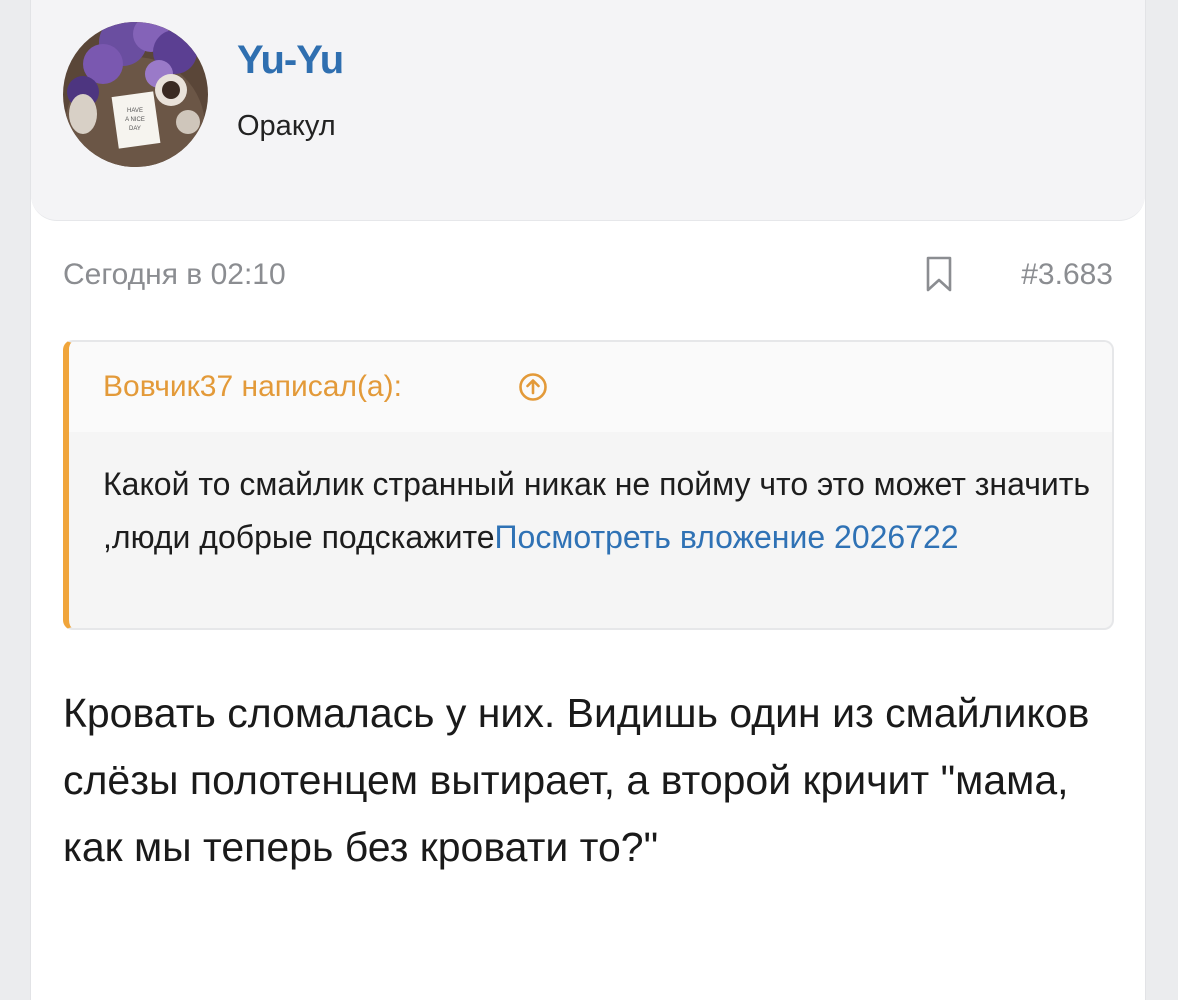 The image size is (1178, 1000). I want to click on avatar: HAVE A NICE DAY, so click(135, 94).